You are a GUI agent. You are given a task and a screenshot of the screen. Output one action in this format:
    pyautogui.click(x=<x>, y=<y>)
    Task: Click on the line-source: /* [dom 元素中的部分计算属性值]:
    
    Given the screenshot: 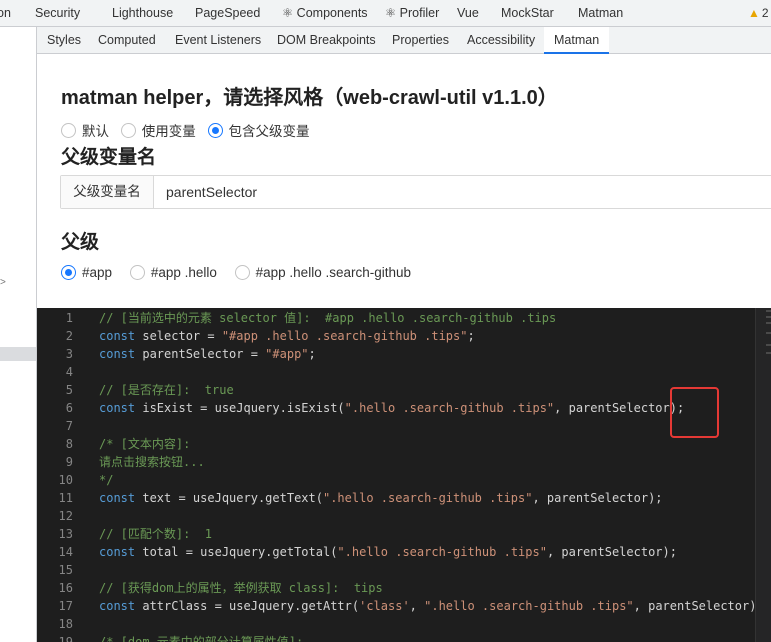 What is the action you would take?
    pyautogui.click(x=201, y=638)
    